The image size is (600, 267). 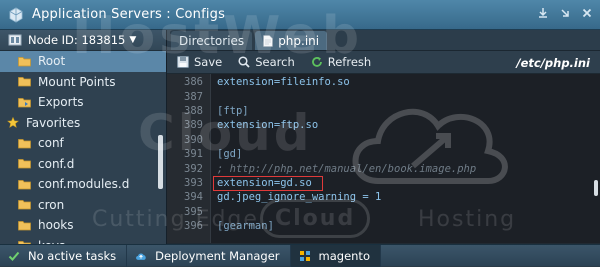 What do you see at coordinates (230, 154) in the screenshot?
I see `line-text: [gd]` at bounding box center [230, 154].